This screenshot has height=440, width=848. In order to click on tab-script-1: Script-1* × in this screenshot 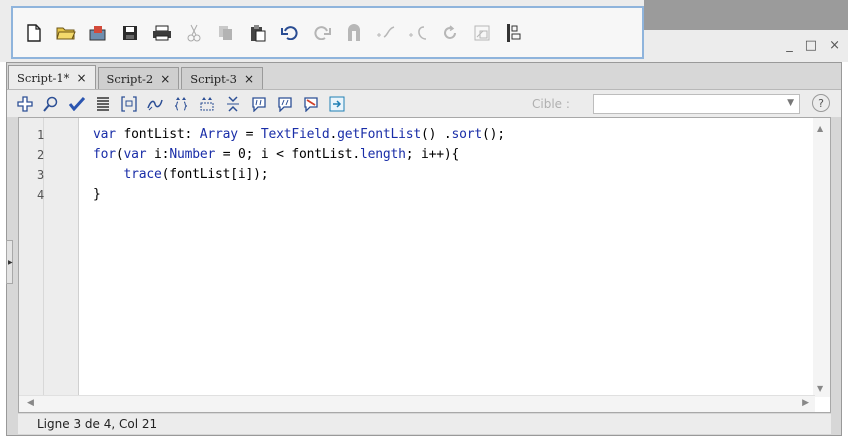, I will do `click(52, 77)`.